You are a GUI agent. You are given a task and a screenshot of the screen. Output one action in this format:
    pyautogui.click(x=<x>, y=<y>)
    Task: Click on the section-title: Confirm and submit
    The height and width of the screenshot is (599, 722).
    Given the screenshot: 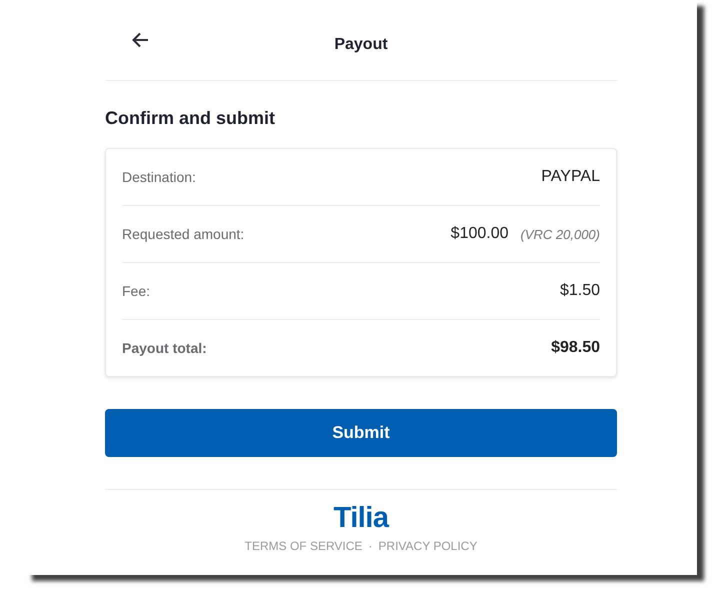 What is the action you would take?
    pyautogui.click(x=190, y=118)
    